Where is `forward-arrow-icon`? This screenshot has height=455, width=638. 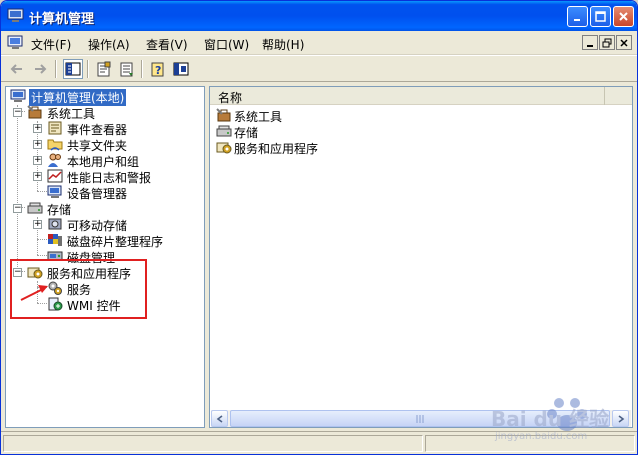
forward-arrow-icon is located at coordinates (41, 69).